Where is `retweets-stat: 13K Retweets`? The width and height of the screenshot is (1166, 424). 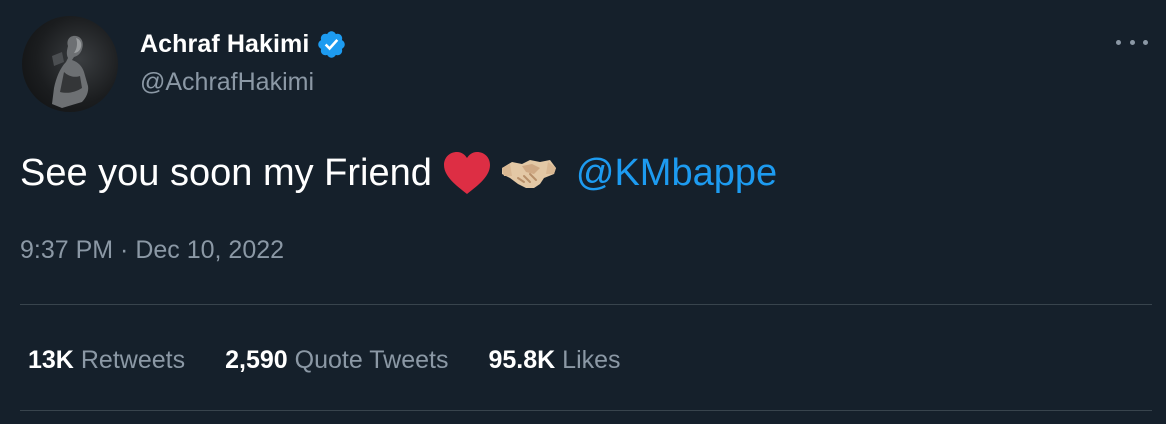 retweets-stat: 13K Retweets is located at coordinates (106, 360).